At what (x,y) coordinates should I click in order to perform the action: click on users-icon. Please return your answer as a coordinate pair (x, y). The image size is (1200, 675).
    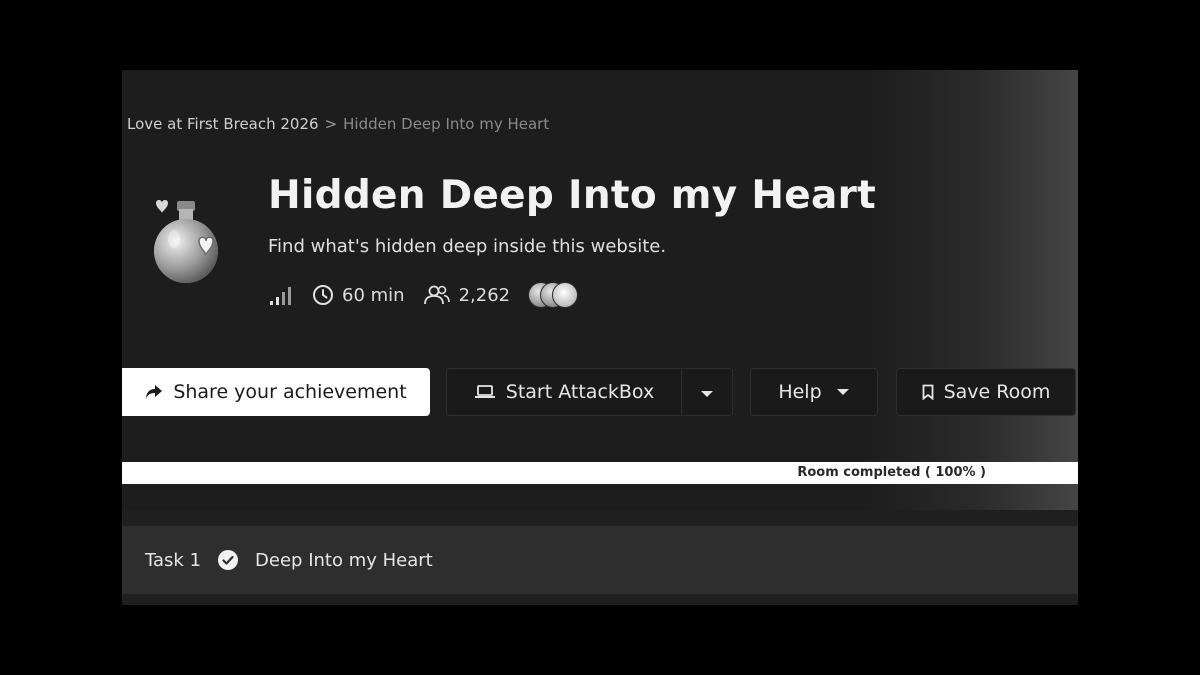
    Looking at the image, I should click on (437, 295).